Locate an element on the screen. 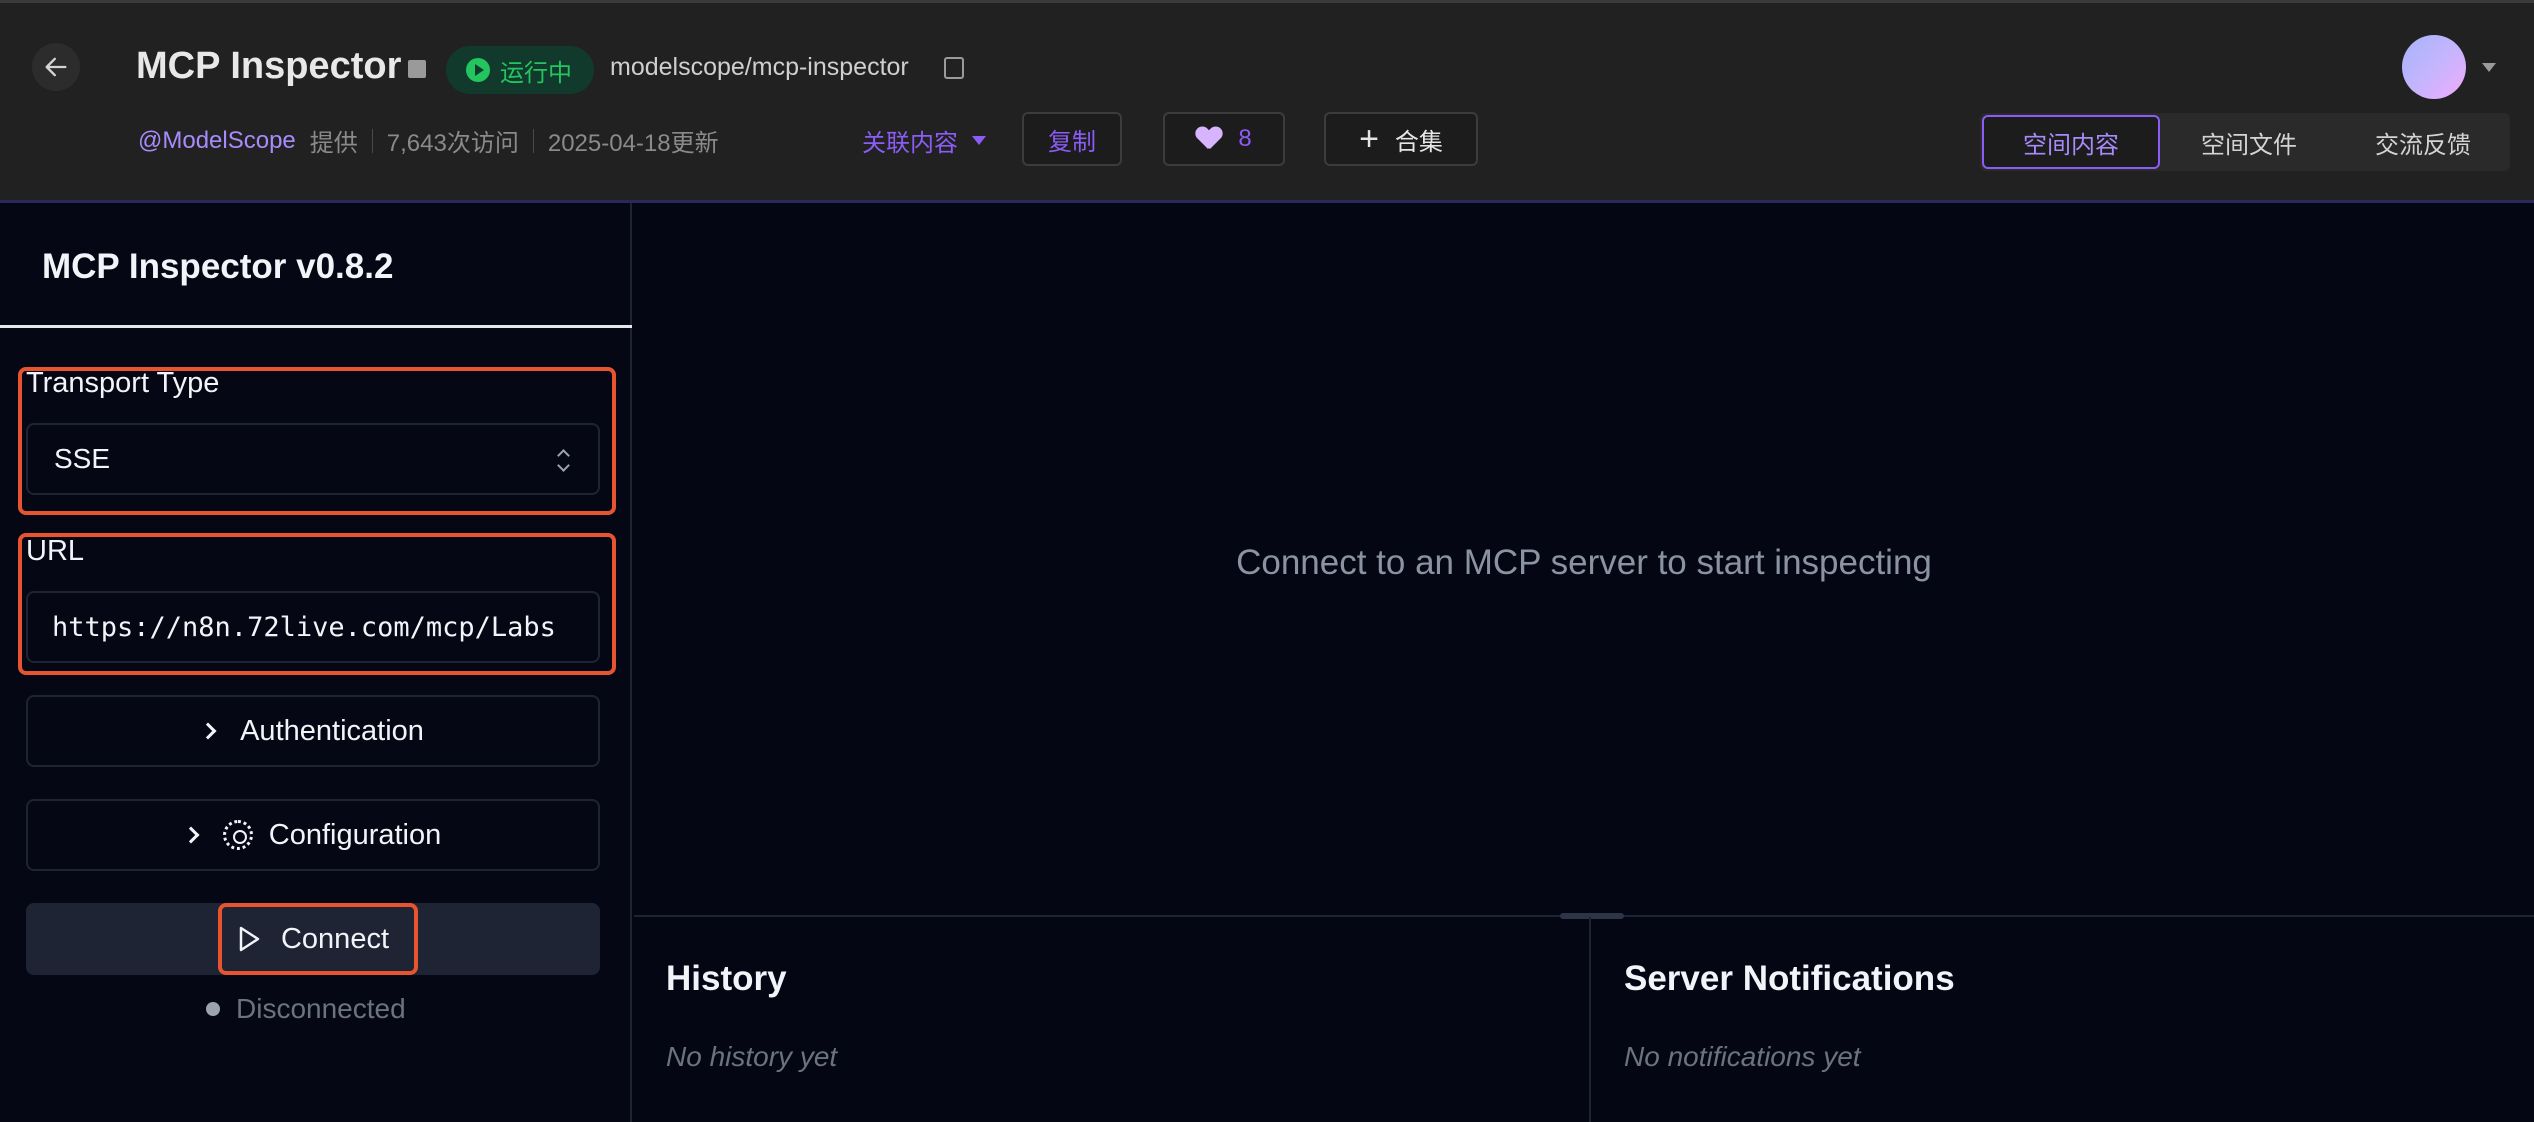  copy-space-button: 复制 is located at coordinates (1072, 139).